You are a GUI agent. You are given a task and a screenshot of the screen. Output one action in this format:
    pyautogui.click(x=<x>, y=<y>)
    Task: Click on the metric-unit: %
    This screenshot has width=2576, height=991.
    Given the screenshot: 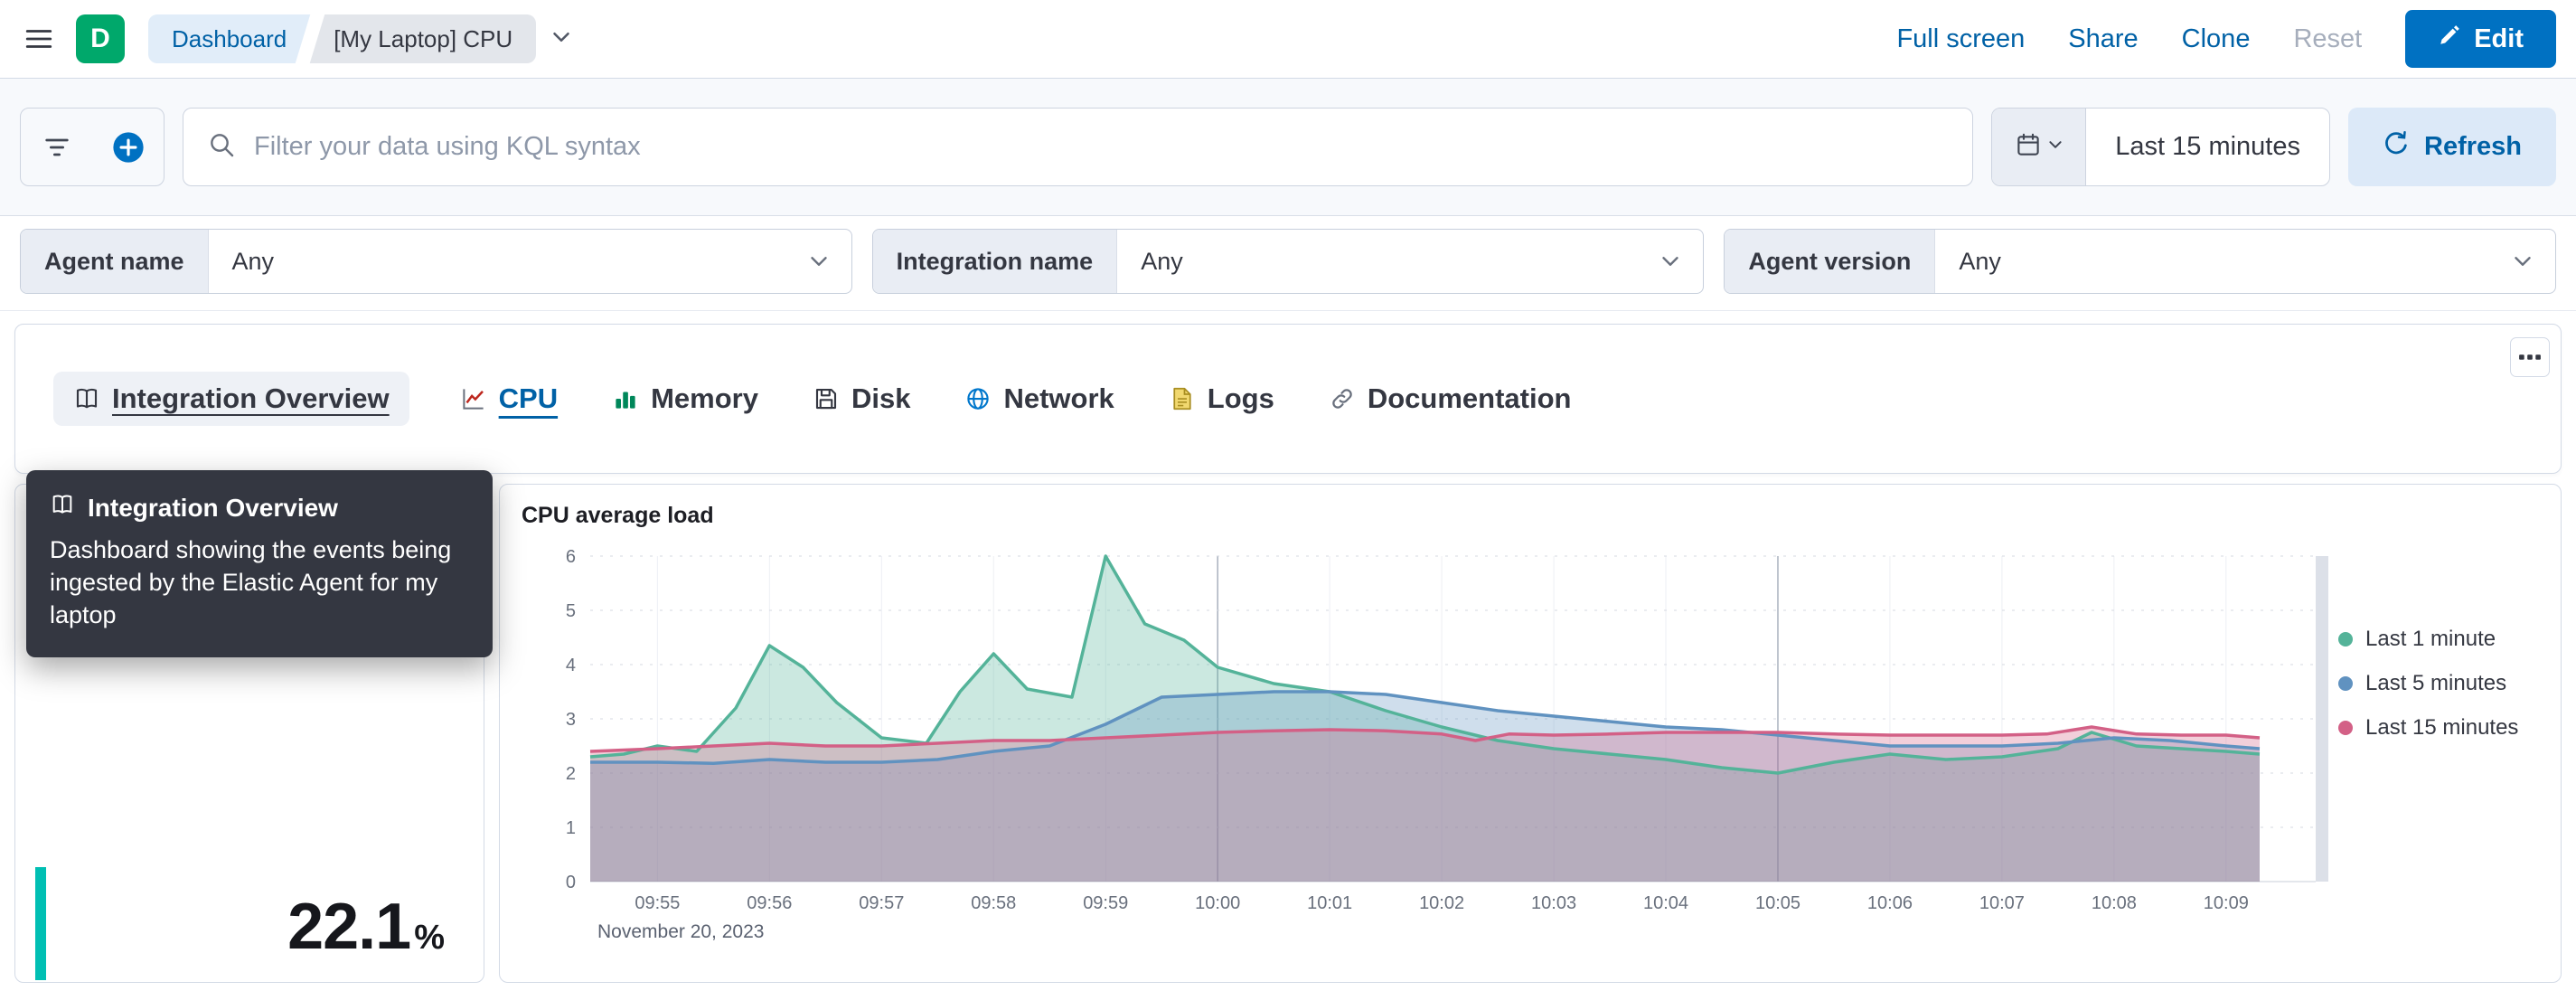 What is the action you would take?
    pyautogui.click(x=429, y=938)
    